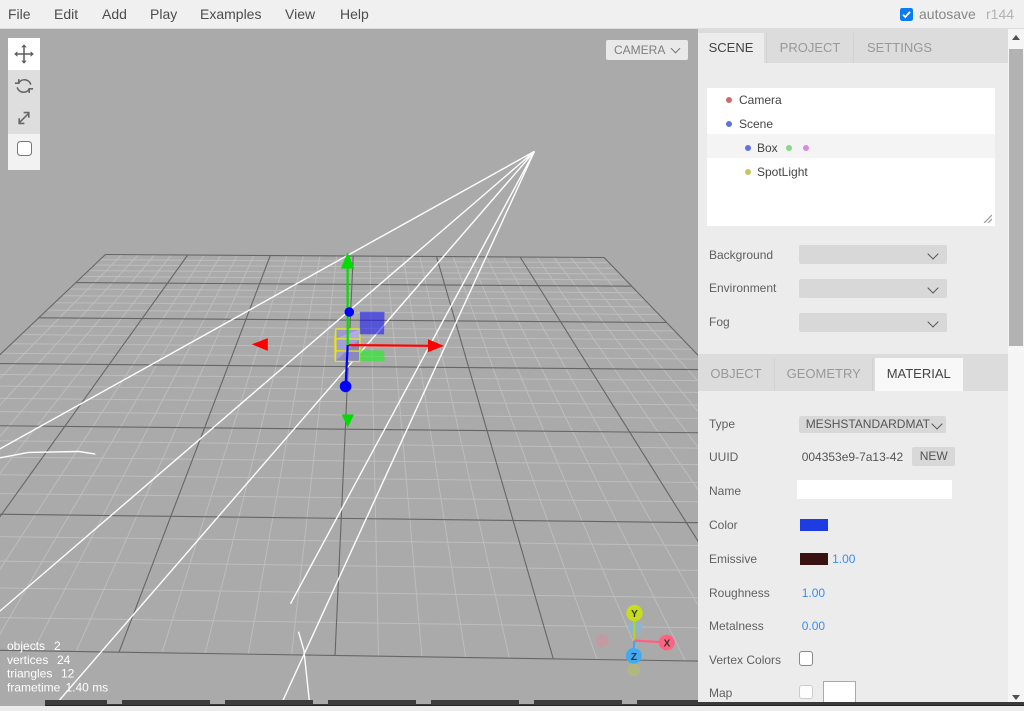 The height and width of the screenshot is (711, 1024). Describe the element at coordinates (667, 644) in the screenshot. I see `svg-text: X` at that location.